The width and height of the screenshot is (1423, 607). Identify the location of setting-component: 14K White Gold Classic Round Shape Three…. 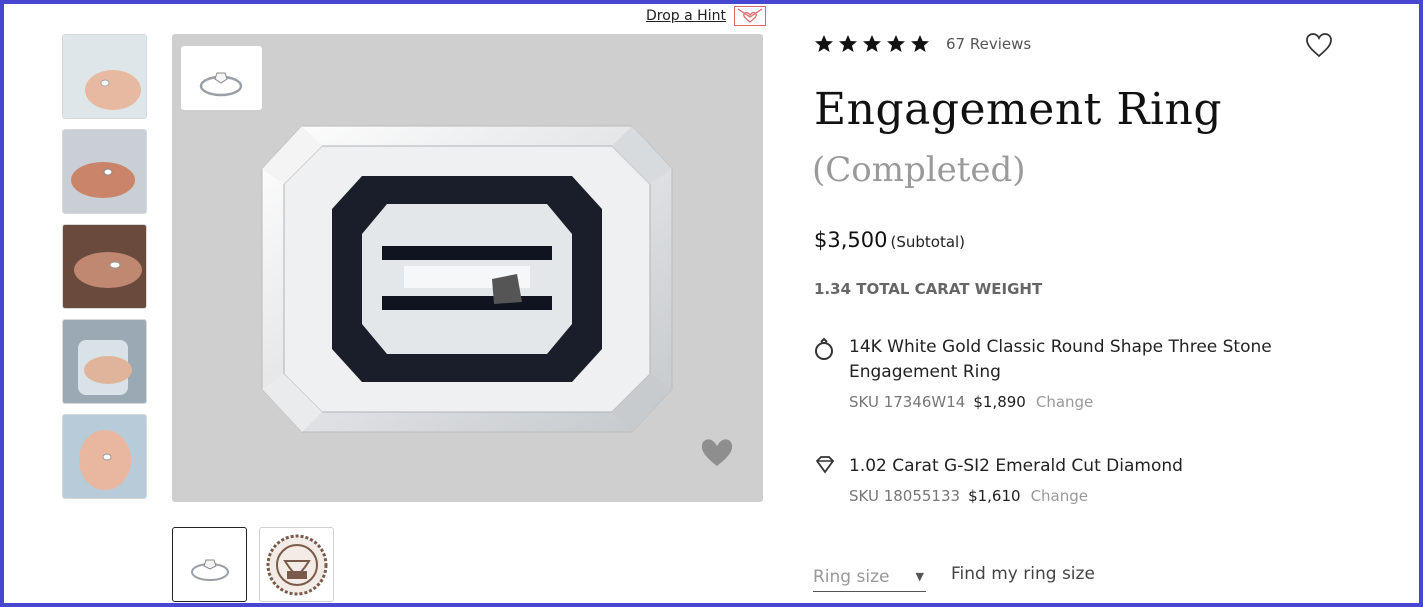
(1066, 373).